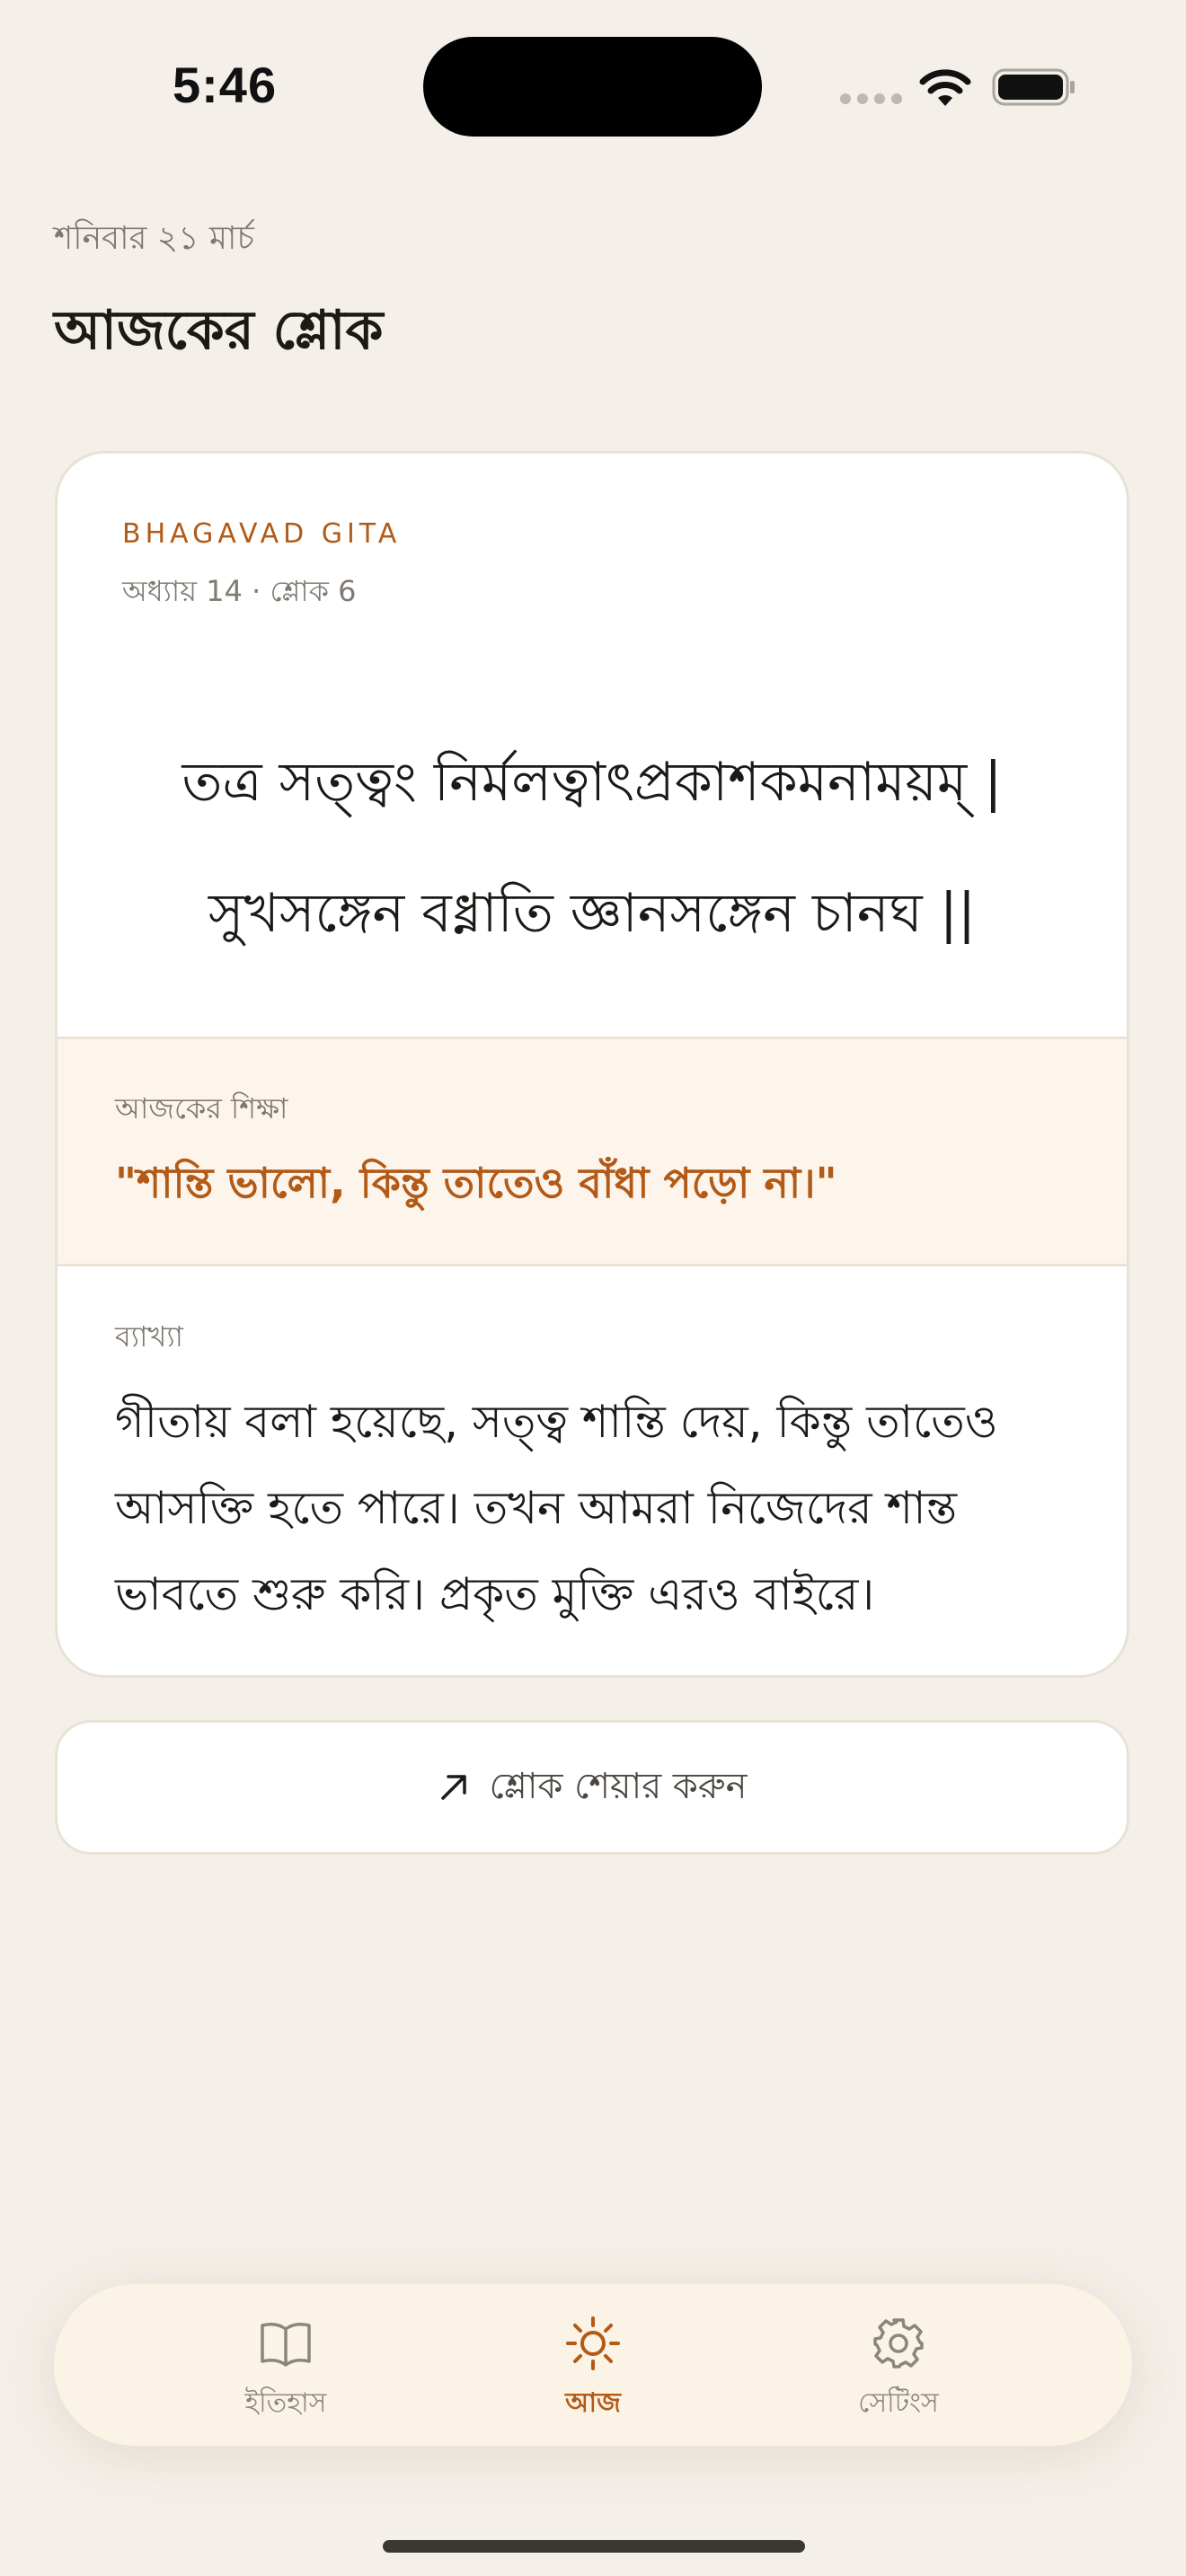 Image resolution: width=1186 pixels, height=2576 pixels. I want to click on page-title: আজকের শ্লোক, so click(219, 330).